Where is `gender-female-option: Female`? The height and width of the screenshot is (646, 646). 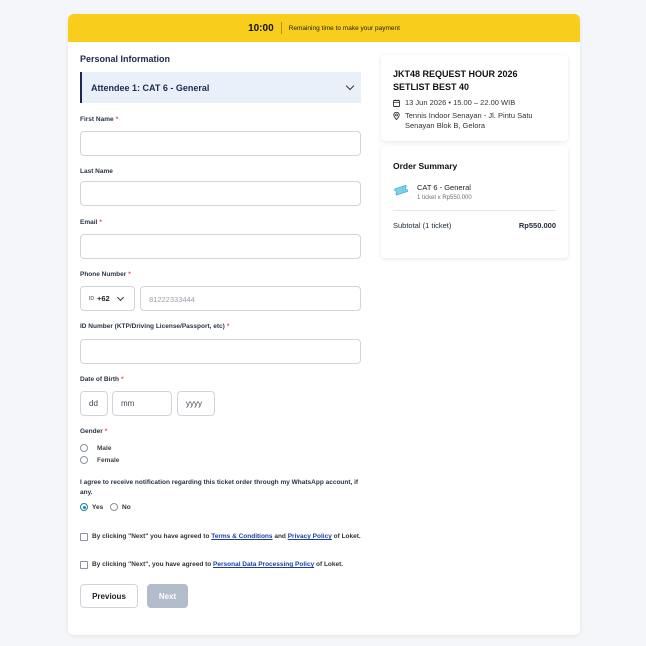 gender-female-option: Female is located at coordinates (99, 460).